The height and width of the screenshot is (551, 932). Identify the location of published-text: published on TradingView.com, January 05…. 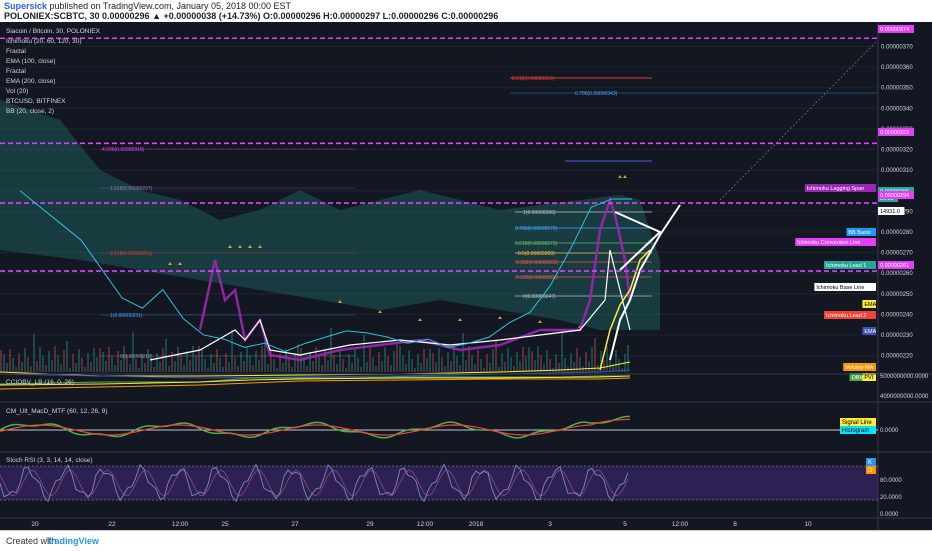
(170, 6).